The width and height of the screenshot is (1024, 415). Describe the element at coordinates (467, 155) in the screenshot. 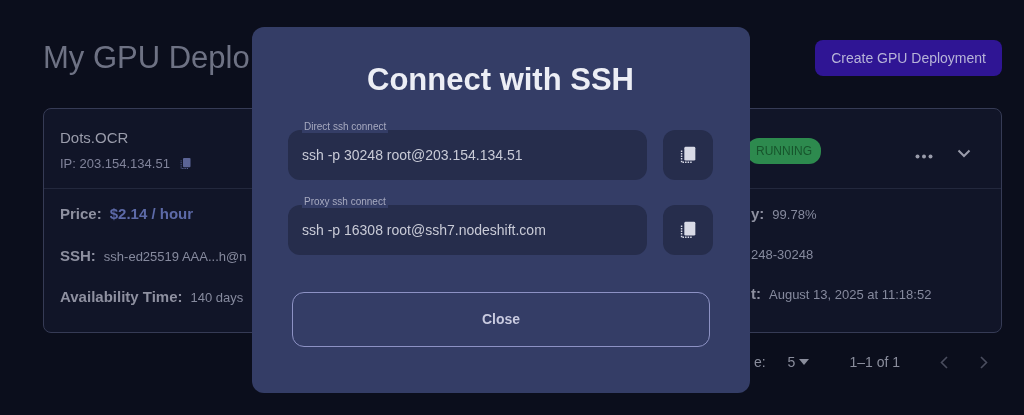

I see `ssh-command-field: ssh -p 30248 root@203.154.134.51` at that location.